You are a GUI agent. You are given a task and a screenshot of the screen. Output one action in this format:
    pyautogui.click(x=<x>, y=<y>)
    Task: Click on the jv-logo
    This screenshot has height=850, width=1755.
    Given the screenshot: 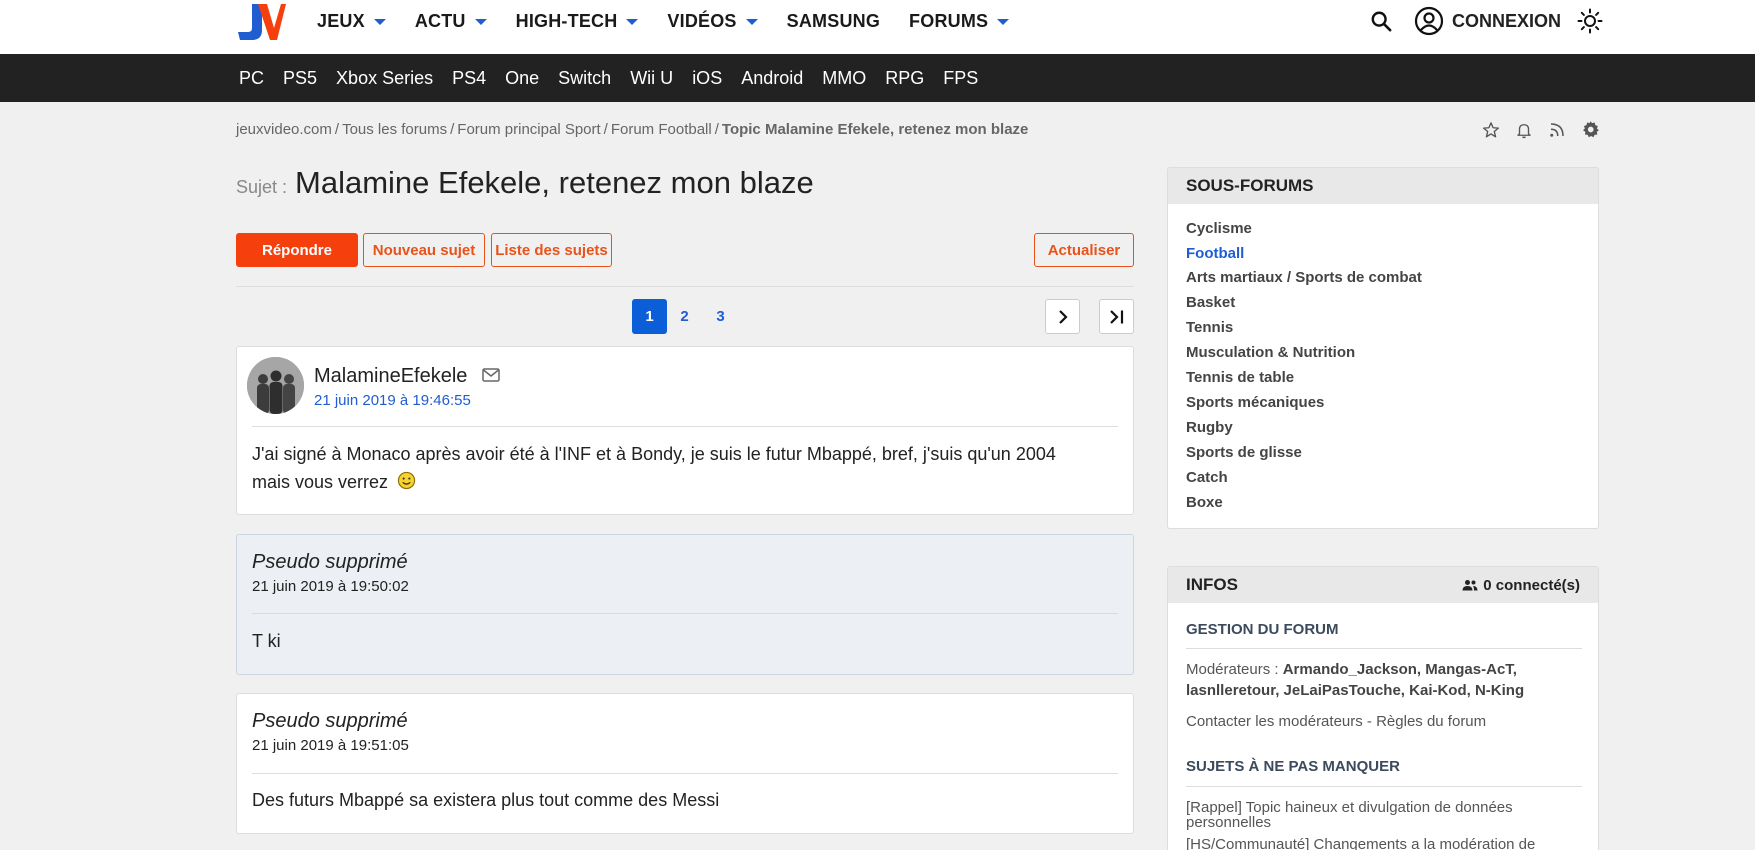 What is the action you would take?
    pyautogui.click(x=261, y=22)
    